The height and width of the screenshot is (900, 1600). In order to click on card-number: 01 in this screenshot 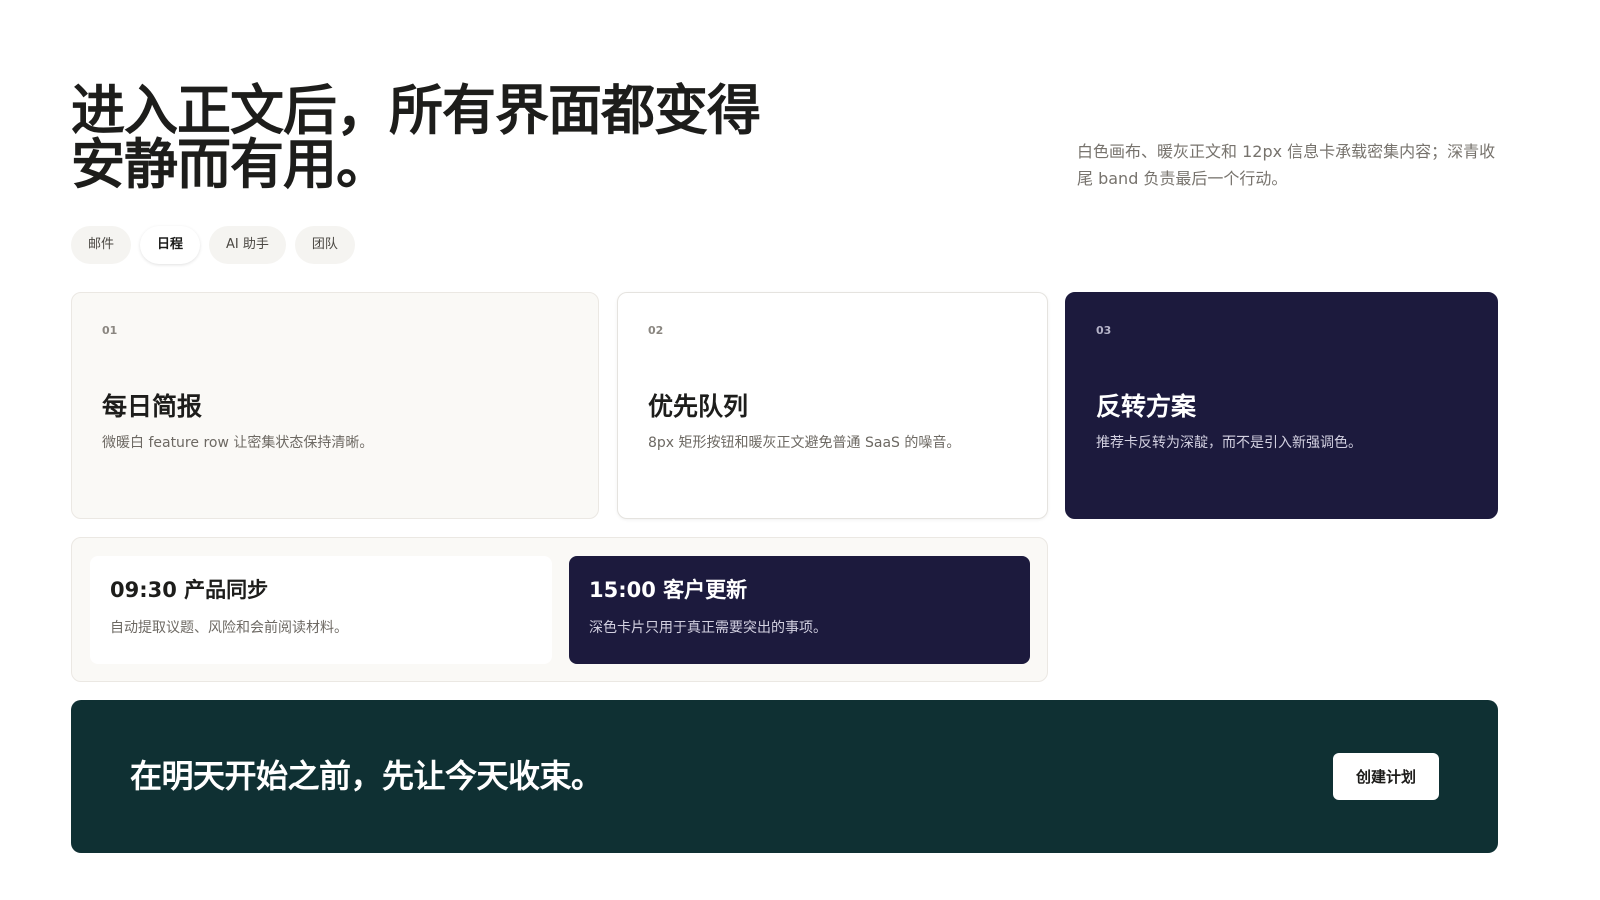, I will do `click(110, 330)`.